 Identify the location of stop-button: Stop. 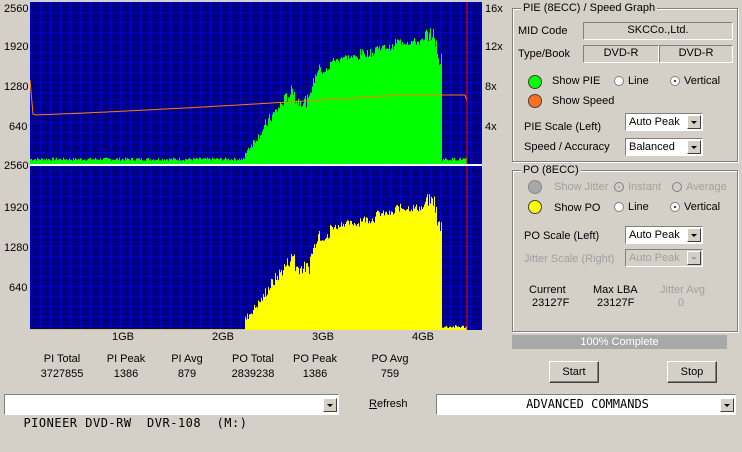
(692, 372).